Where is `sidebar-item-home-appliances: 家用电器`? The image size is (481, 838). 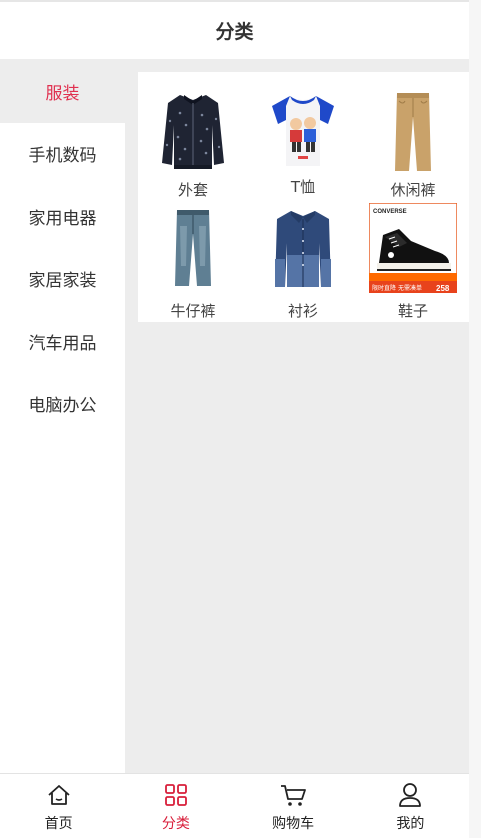
sidebar-item-home-appliances: 家用电器 is located at coordinates (62, 216).